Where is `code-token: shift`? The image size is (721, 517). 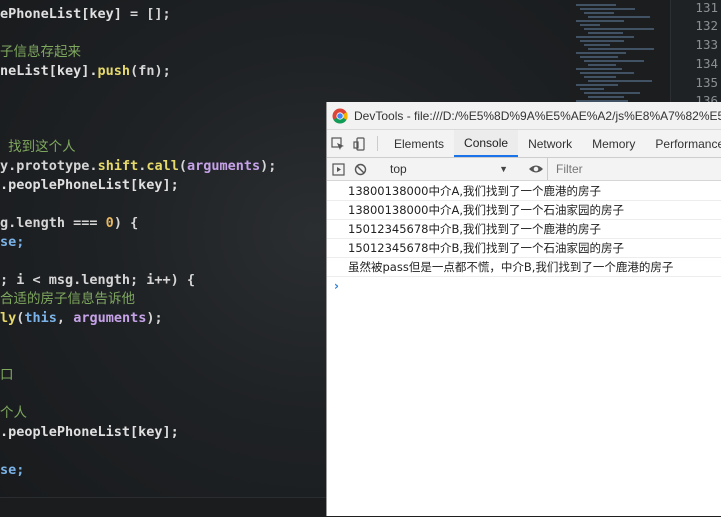 code-token: shift is located at coordinates (118, 166).